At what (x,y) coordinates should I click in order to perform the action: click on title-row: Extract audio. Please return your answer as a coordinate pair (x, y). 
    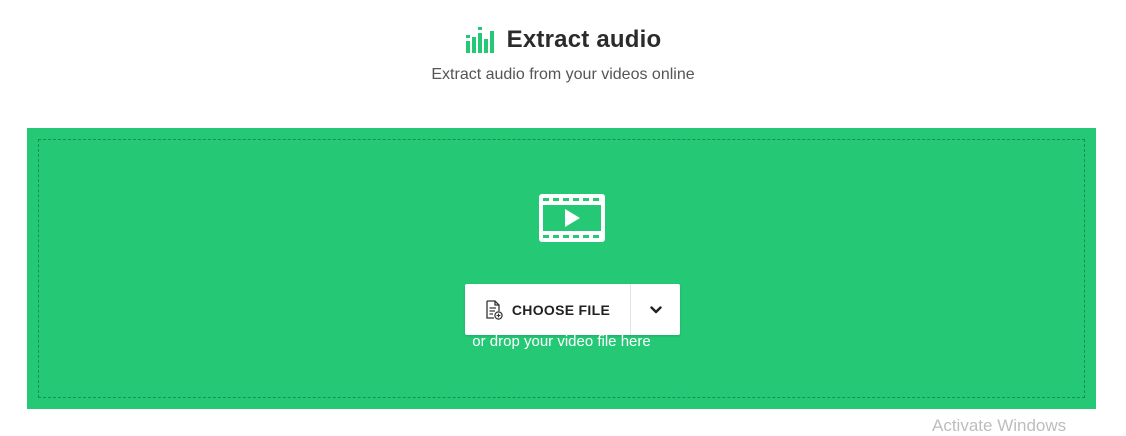
    Looking at the image, I should click on (563, 40).